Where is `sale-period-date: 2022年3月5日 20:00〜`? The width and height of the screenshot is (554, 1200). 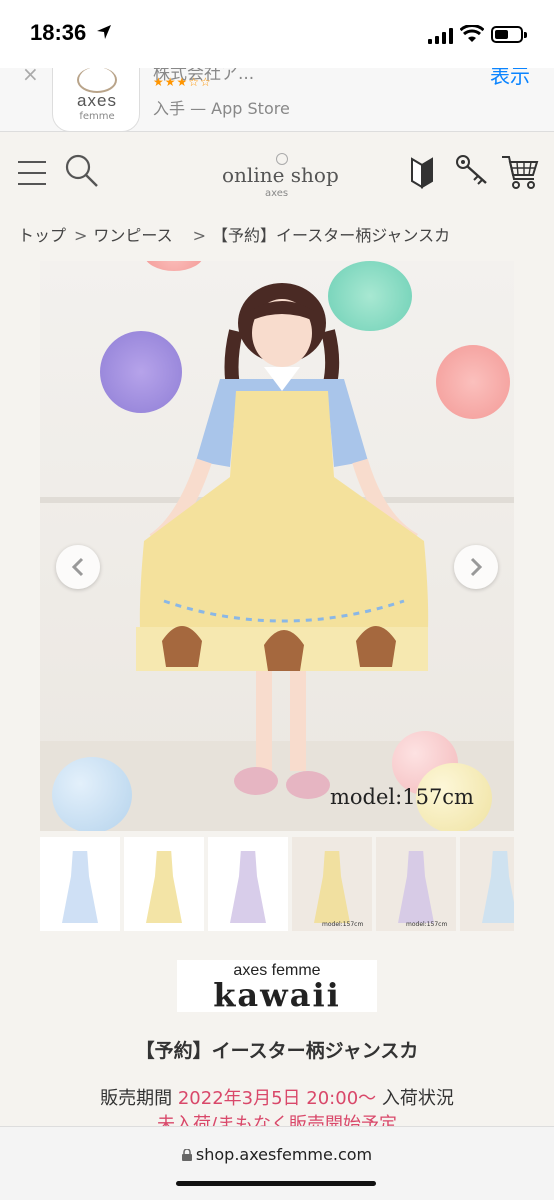 sale-period-date: 2022年3月5日 20:00〜 is located at coordinates (277, 1098).